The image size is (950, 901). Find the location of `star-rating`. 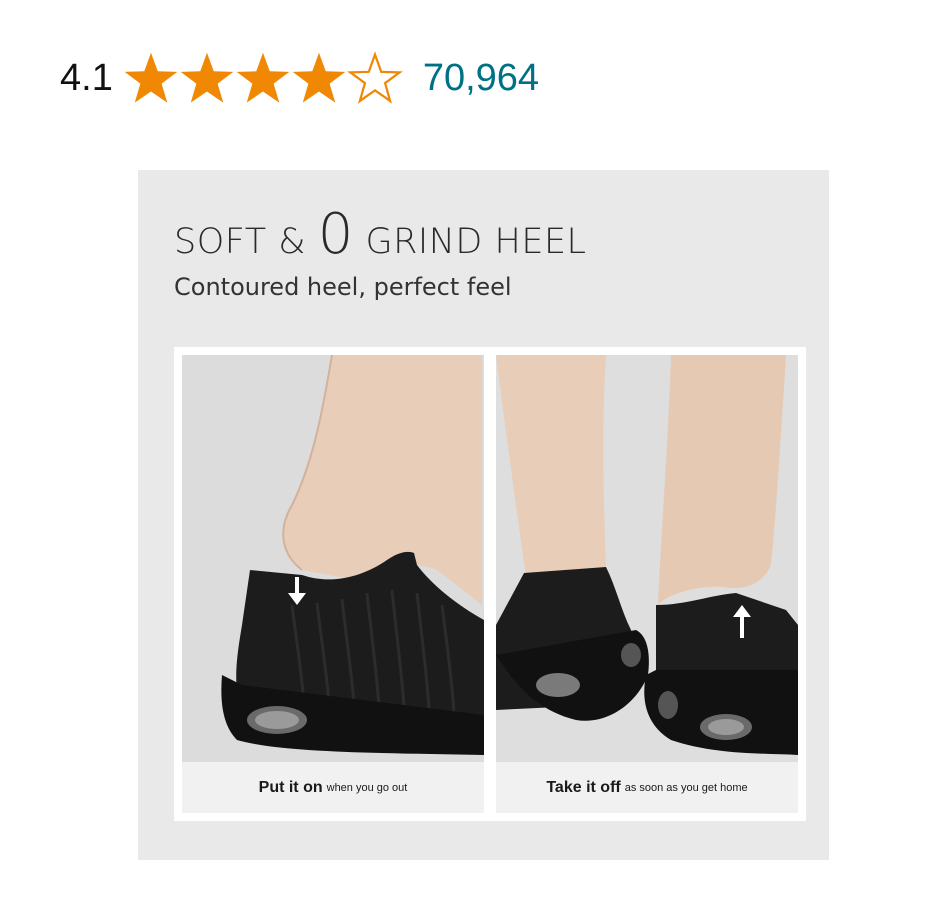

star-rating is located at coordinates (263, 78).